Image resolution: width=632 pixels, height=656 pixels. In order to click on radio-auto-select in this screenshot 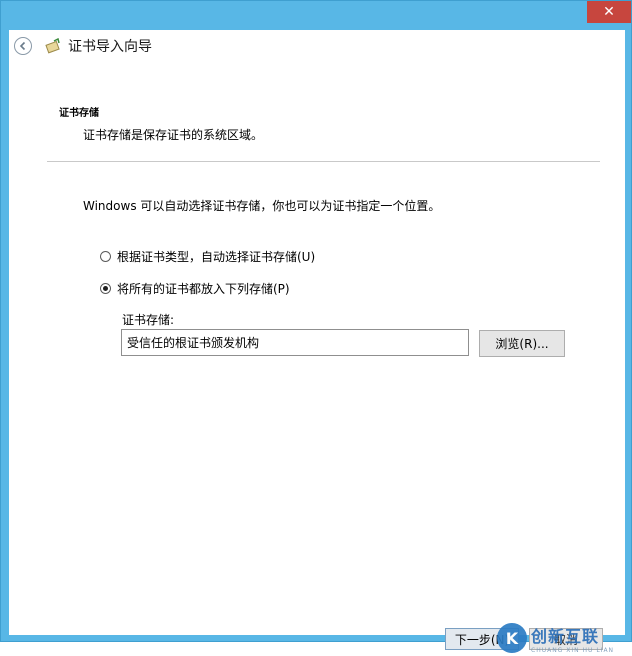, I will do `click(105, 256)`.